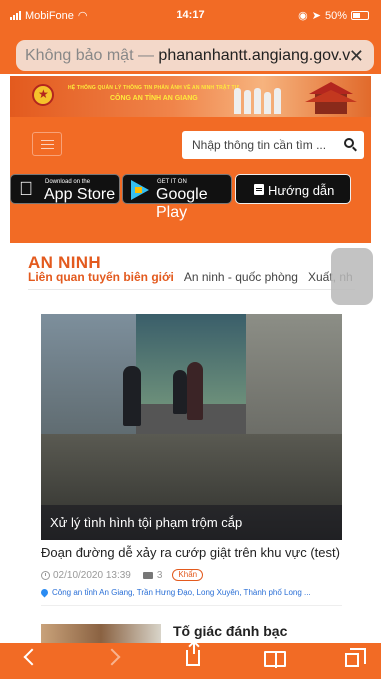 The image size is (381, 679). What do you see at coordinates (349, 143) in the screenshot?
I see `search-icon` at bounding box center [349, 143].